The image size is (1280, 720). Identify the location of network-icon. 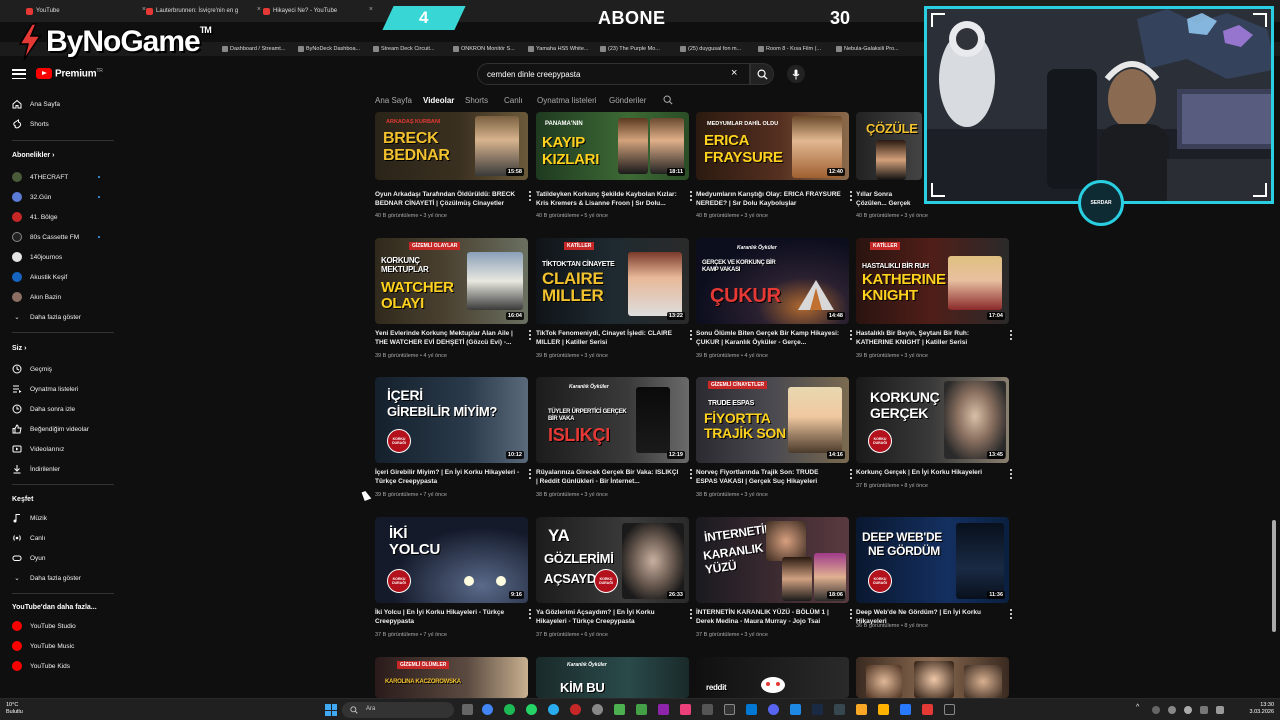
(1204, 710).